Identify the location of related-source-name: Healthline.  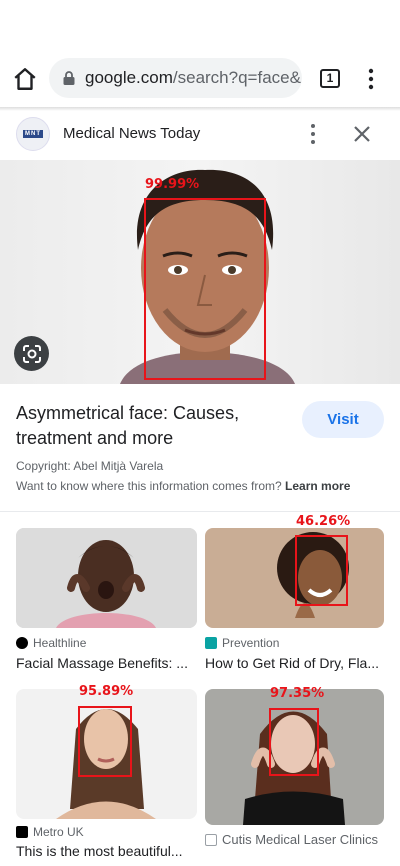
(60, 643).